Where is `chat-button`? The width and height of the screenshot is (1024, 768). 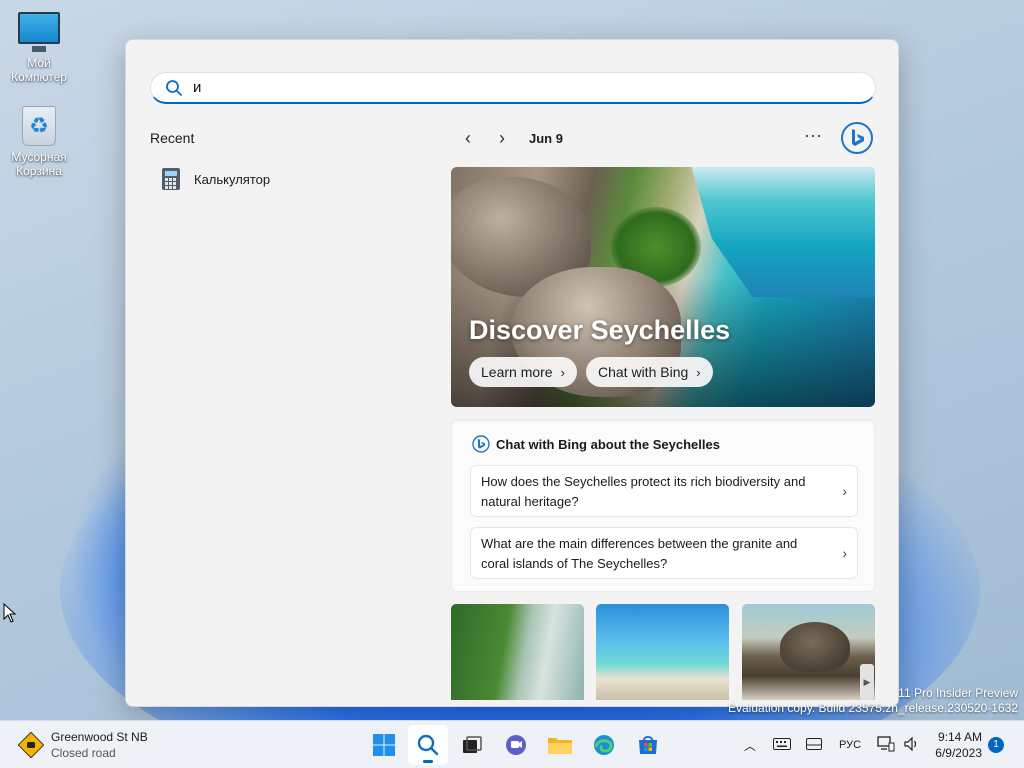 chat-button is located at coordinates (516, 745).